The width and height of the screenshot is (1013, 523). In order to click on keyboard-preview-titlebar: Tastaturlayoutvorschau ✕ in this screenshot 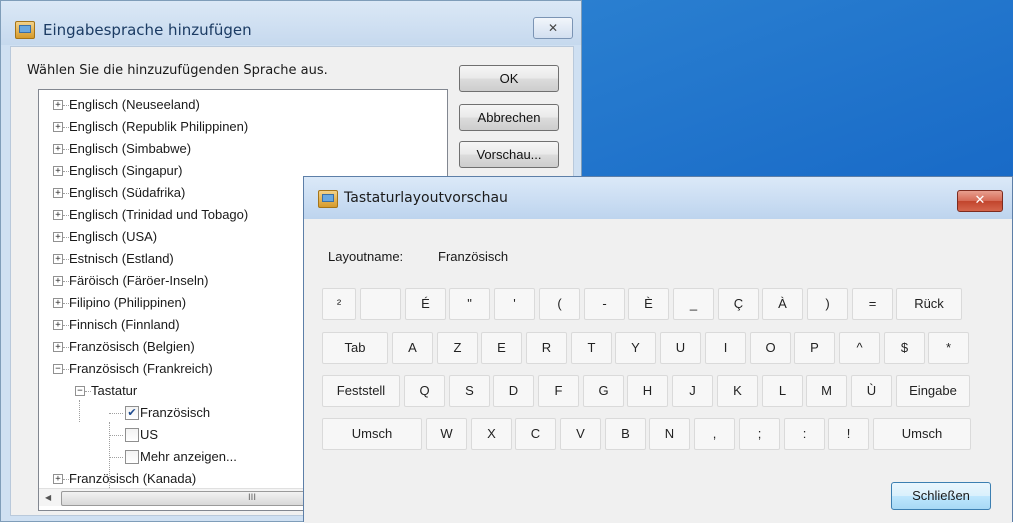, I will do `click(658, 198)`.